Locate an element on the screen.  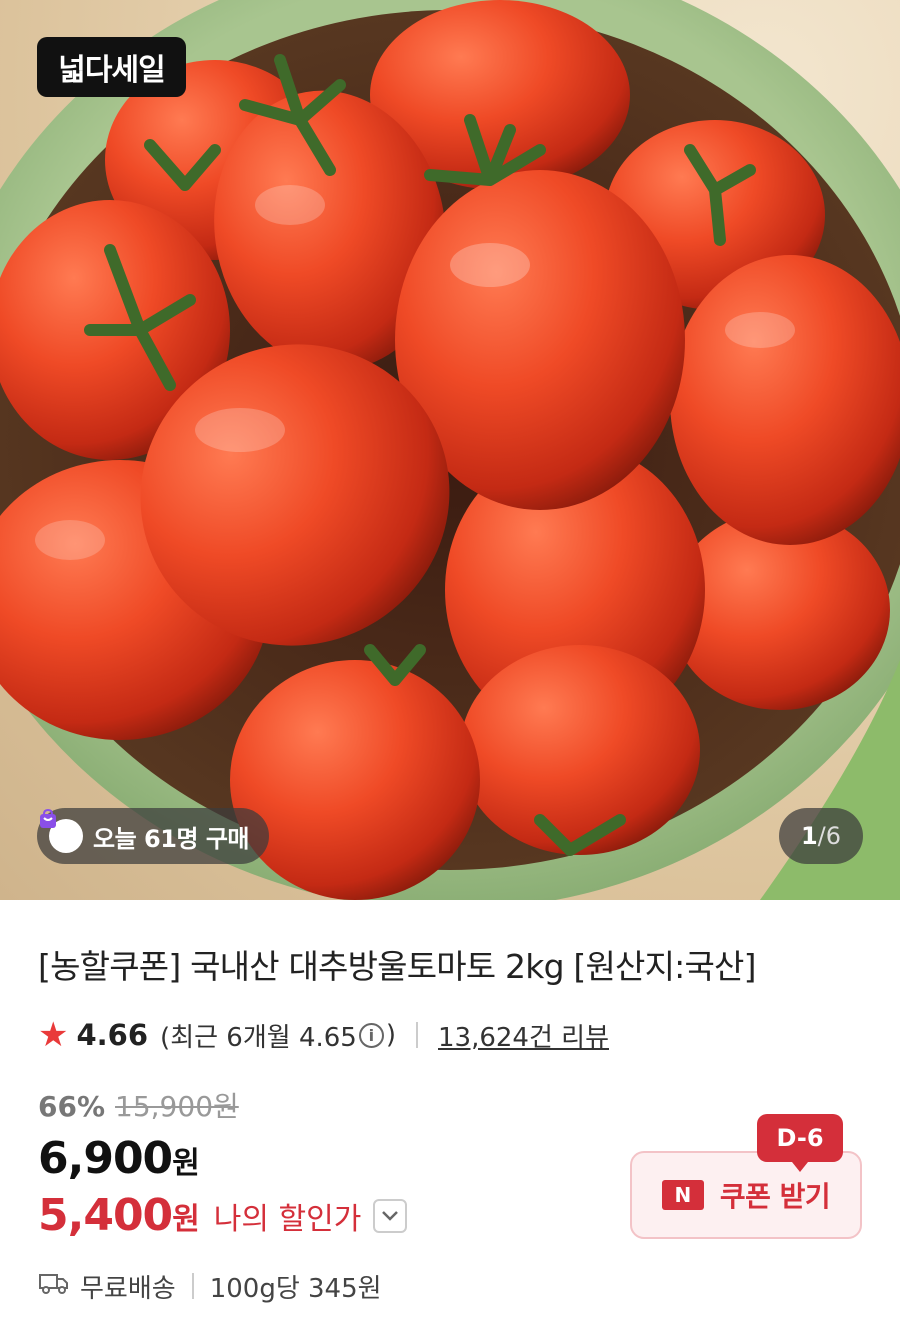
my-price-unit: 원 is located at coordinates (186, 1219).